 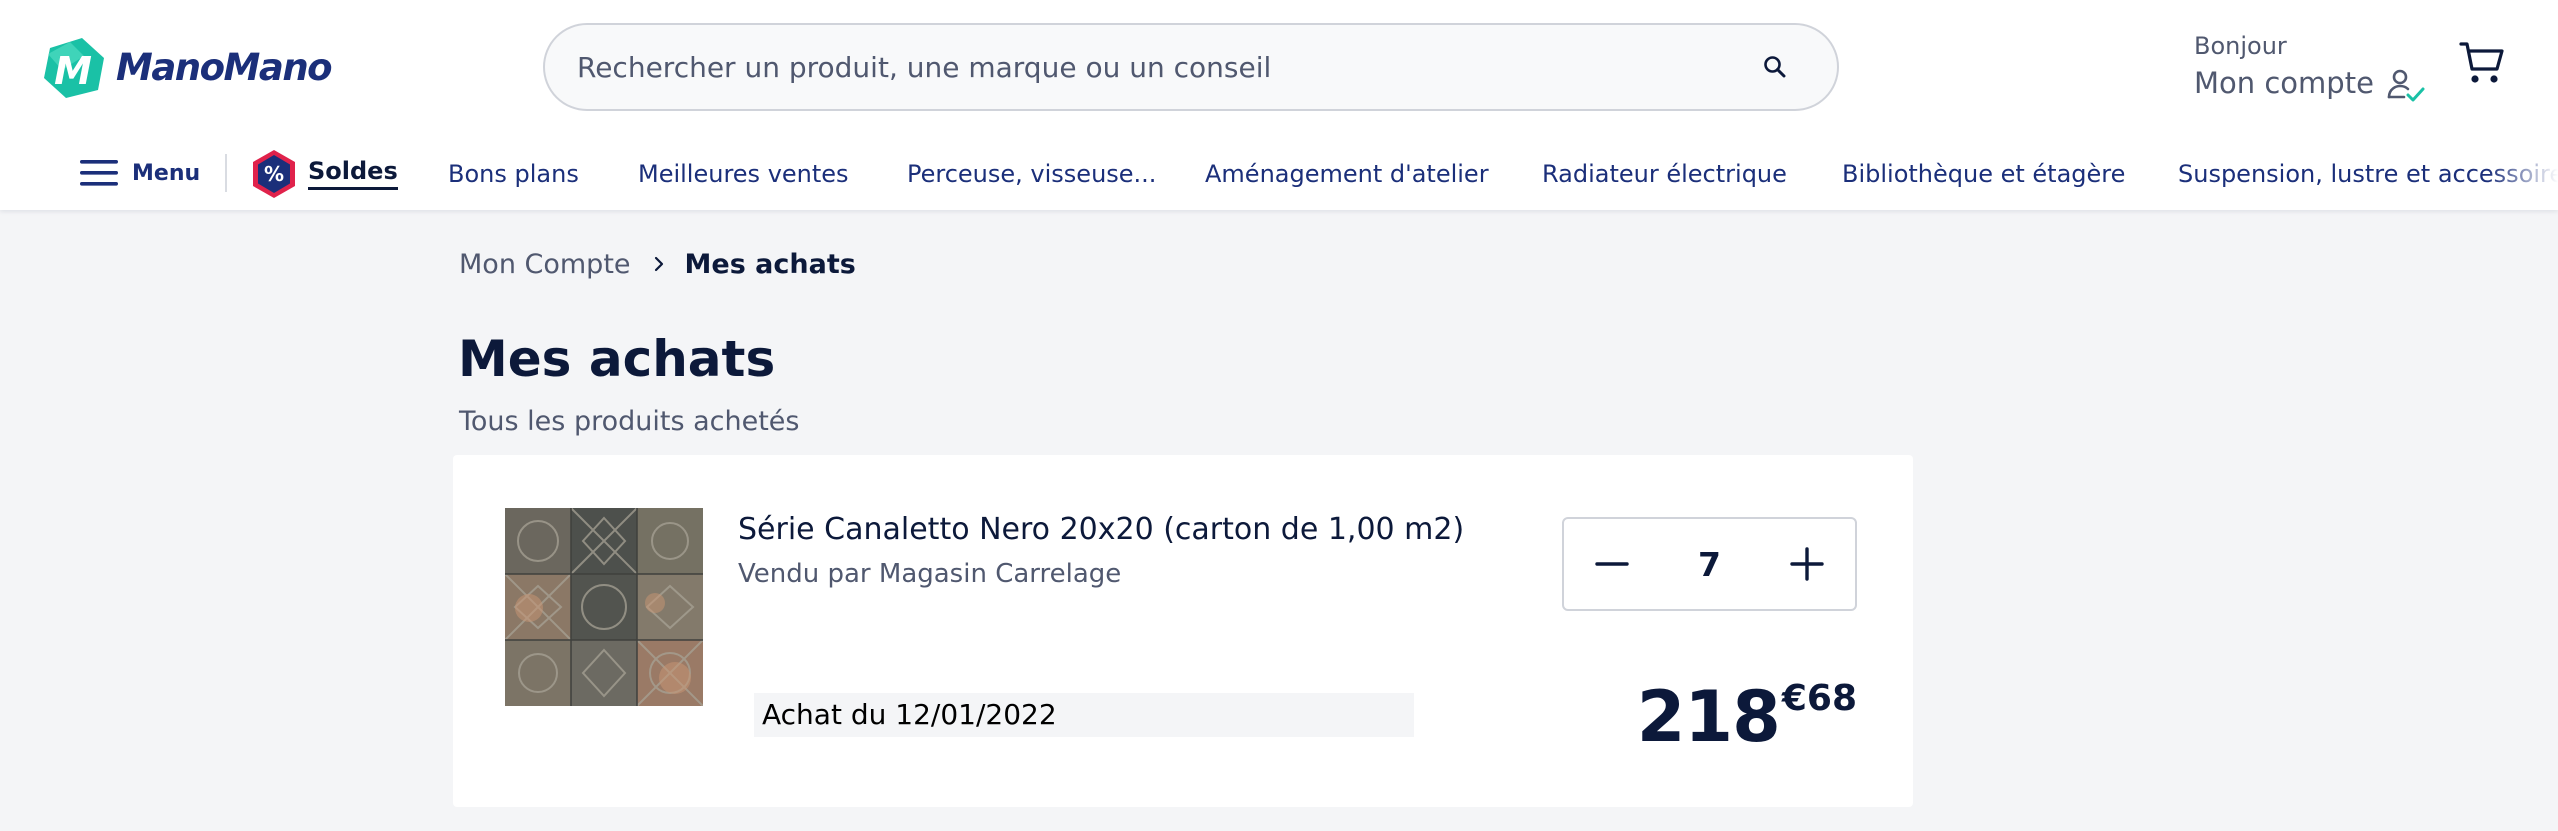 I want to click on nav-link-suspension: Suspension, lustre et accessoire, so click(x=2368, y=174).